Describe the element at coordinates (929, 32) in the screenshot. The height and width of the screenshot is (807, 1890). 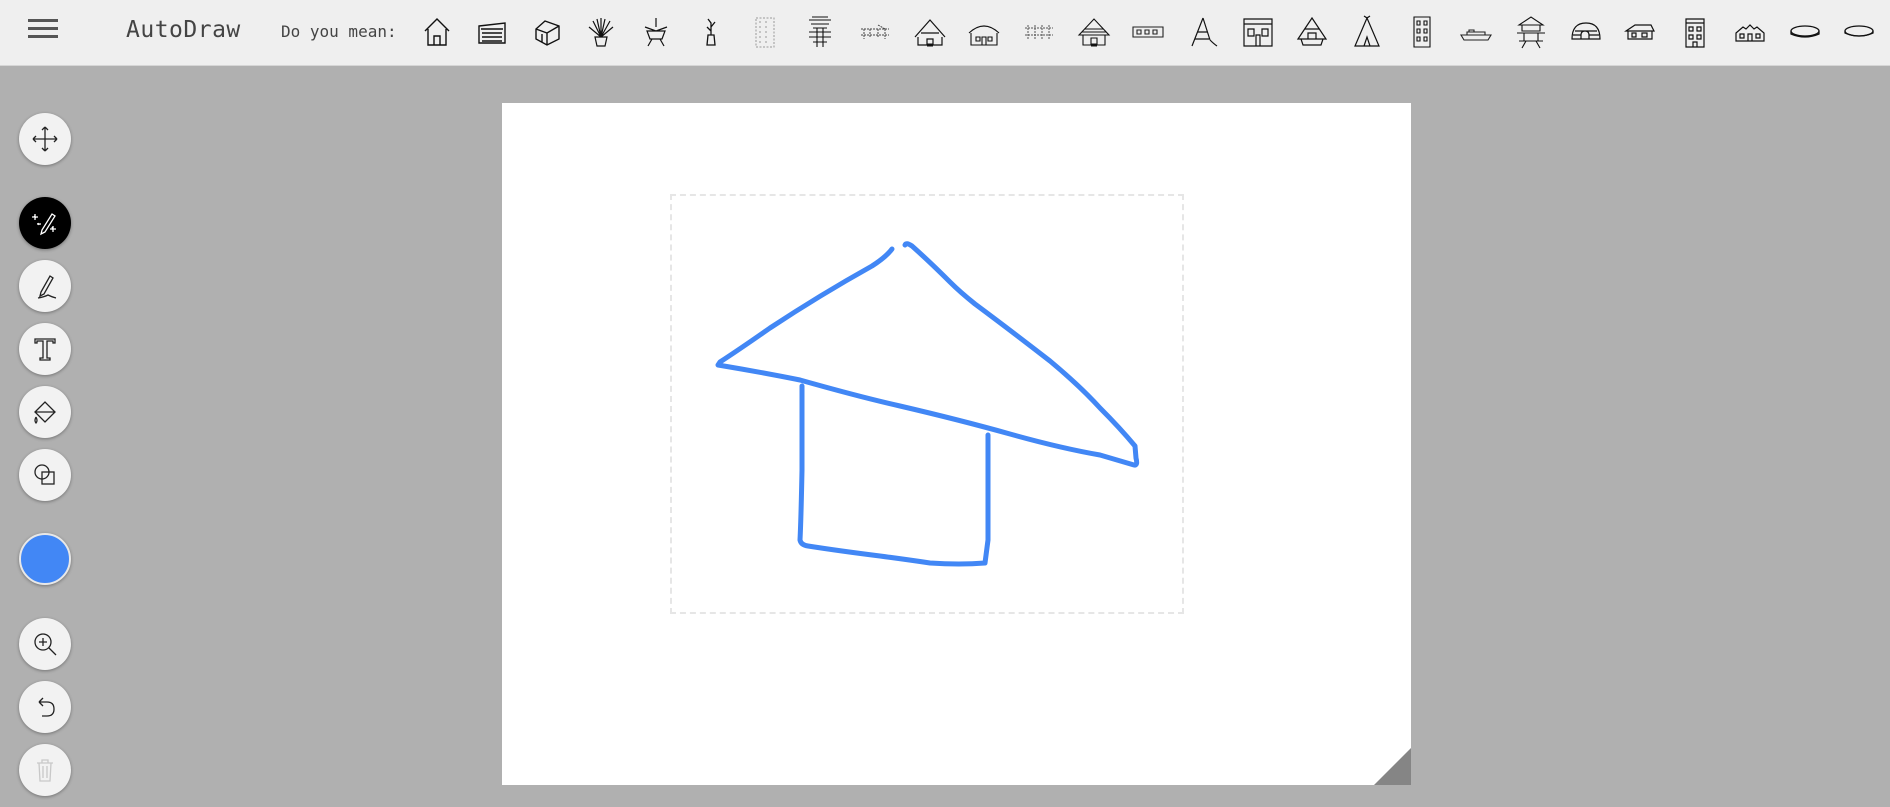
I see `suggestion-hut` at that location.